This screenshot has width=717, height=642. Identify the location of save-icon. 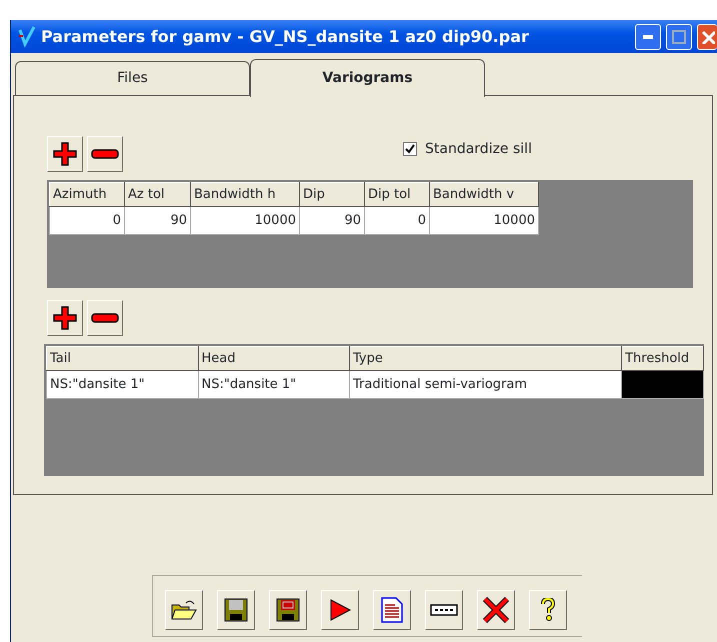
(236, 610).